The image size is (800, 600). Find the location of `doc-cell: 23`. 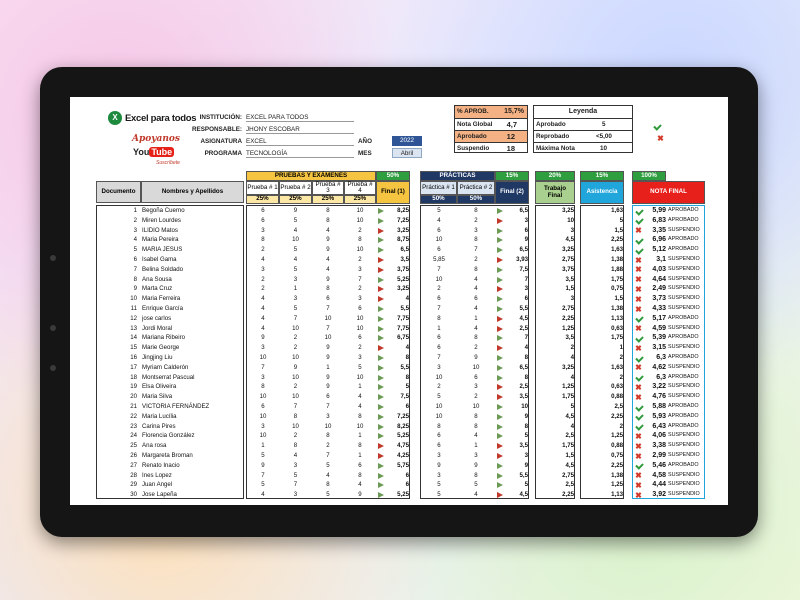

doc-cell: 23 is located at coordinates (117, 427).